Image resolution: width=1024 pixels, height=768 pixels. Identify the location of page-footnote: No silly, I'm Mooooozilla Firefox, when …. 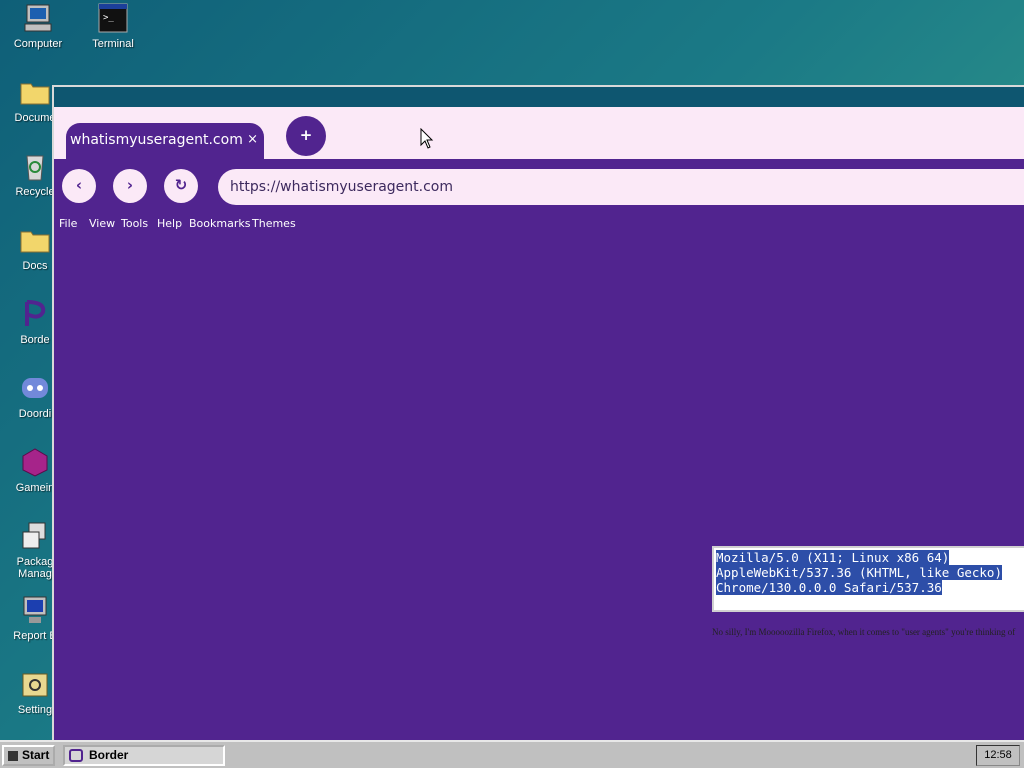
(864, 632).